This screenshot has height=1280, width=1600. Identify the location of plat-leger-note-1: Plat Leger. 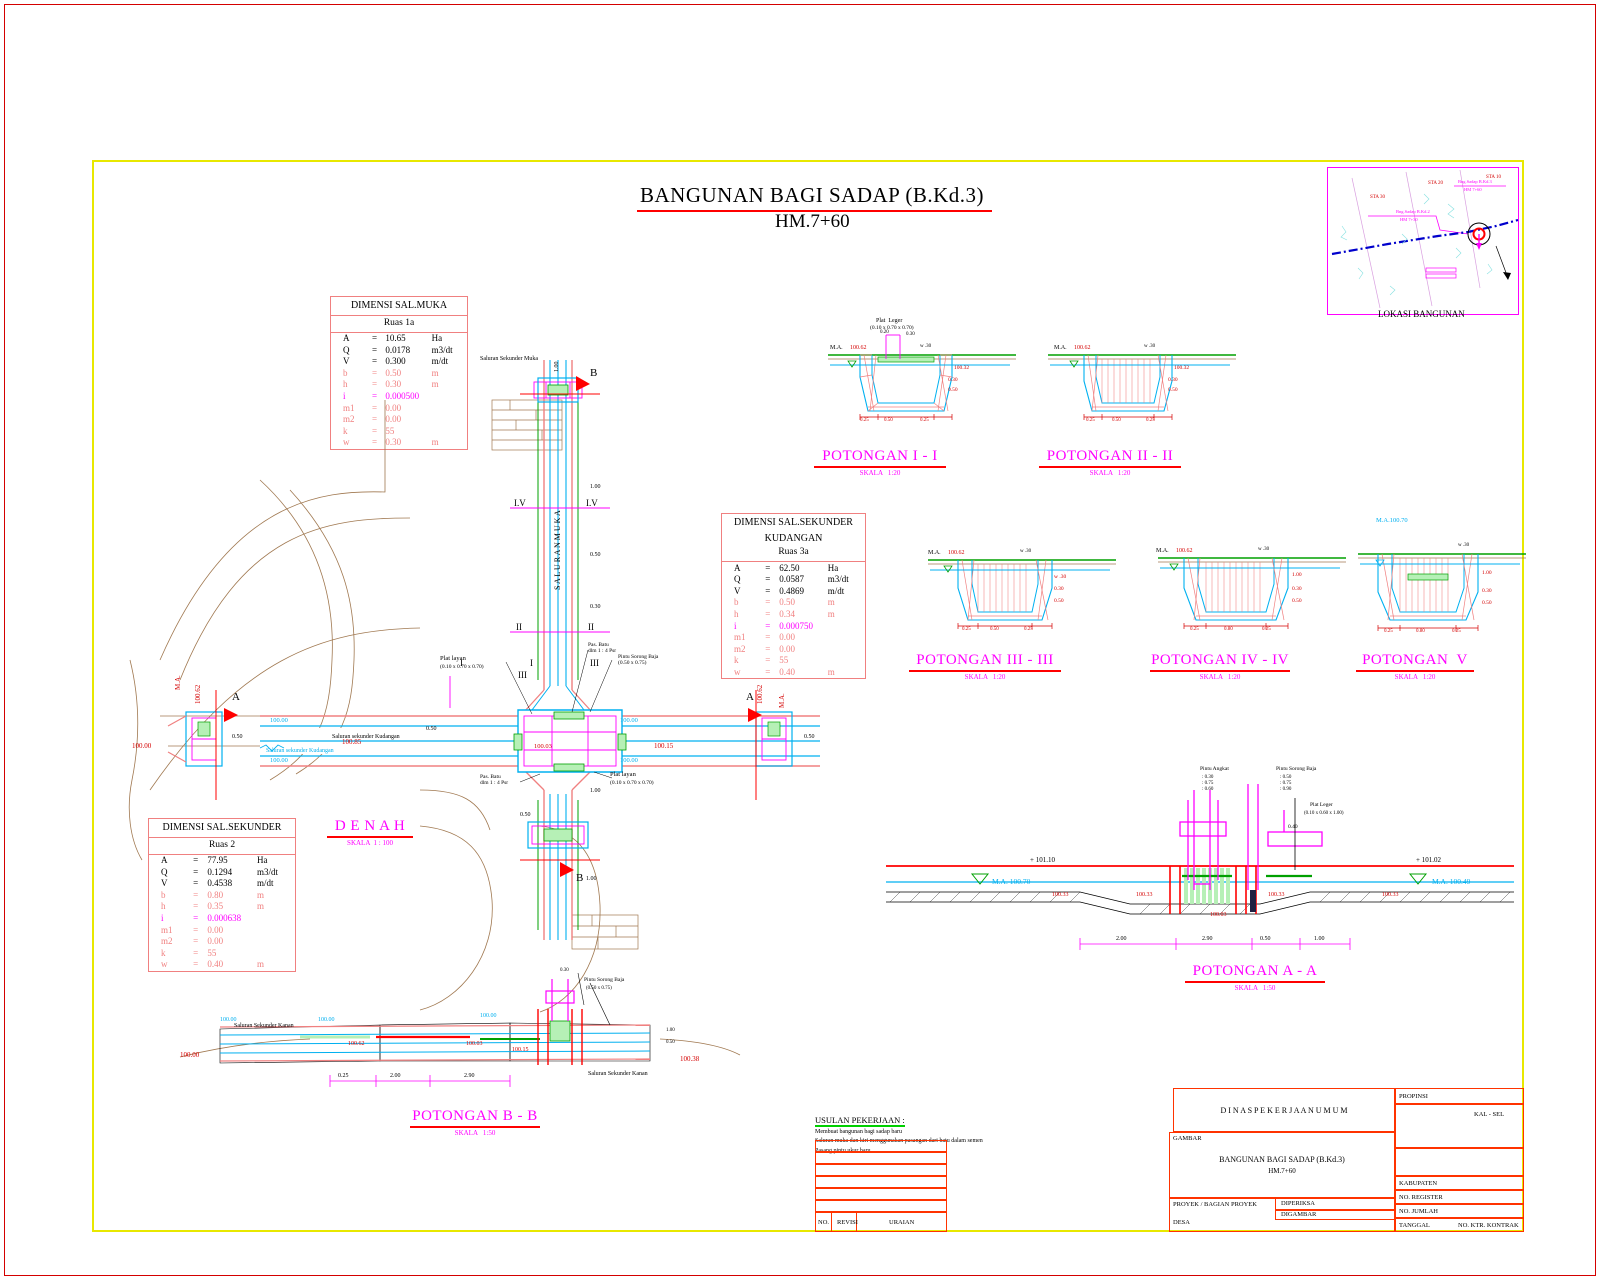
(889, 321).